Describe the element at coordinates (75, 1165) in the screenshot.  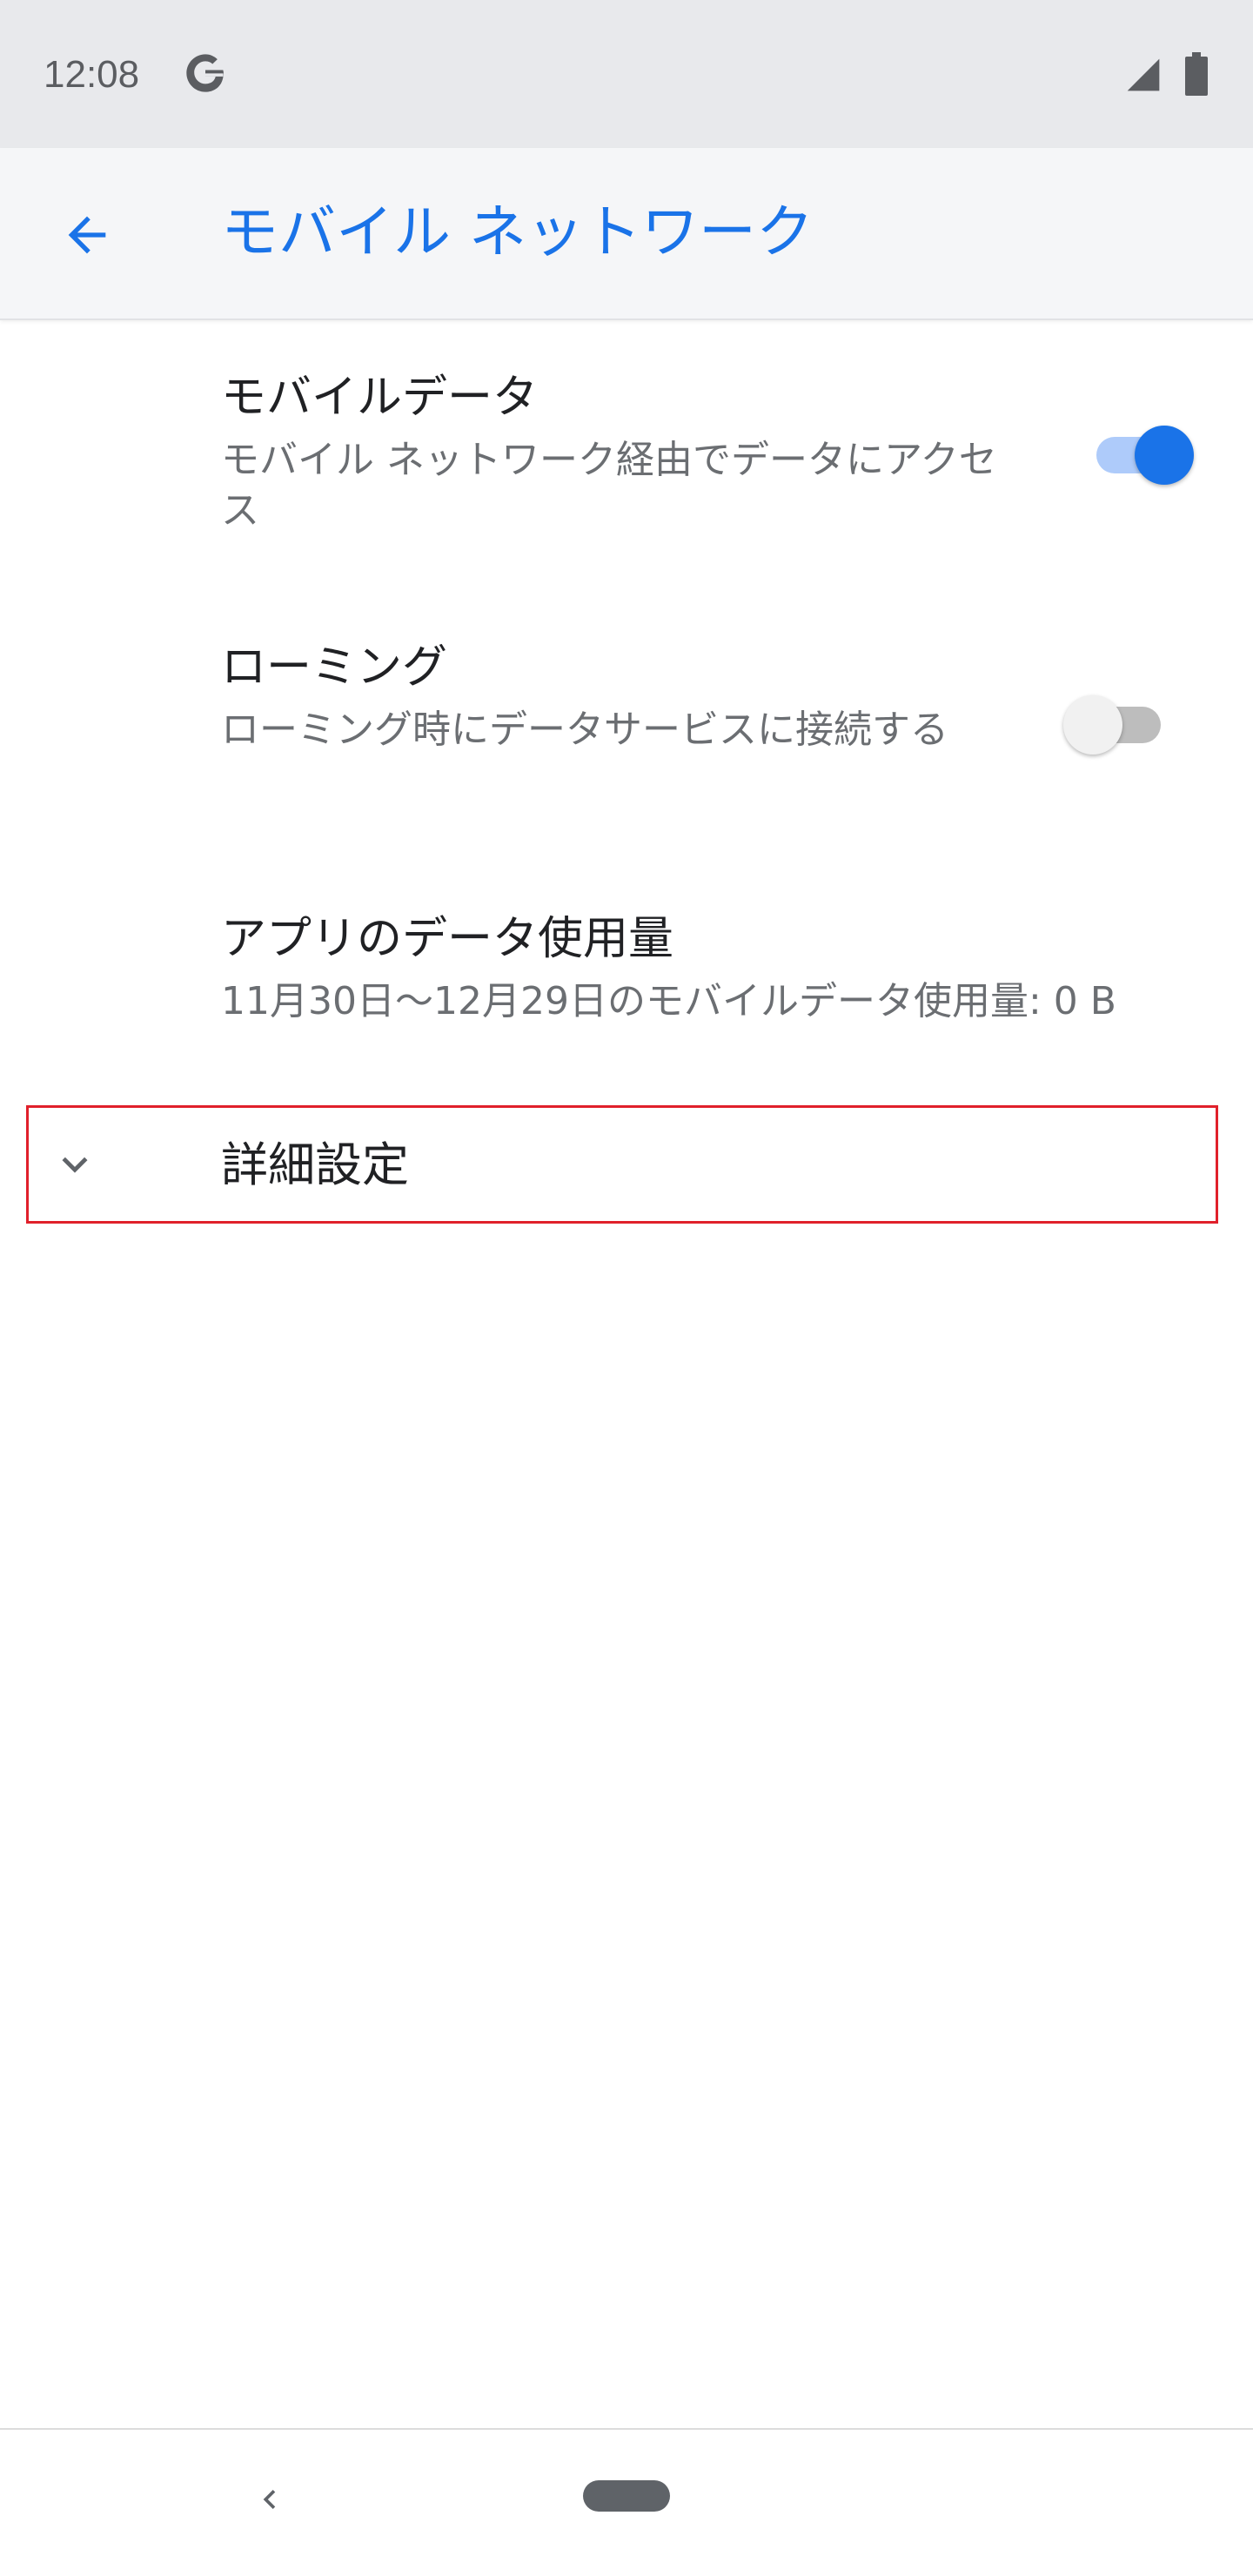
I see `chevron-down-icon` at that location.